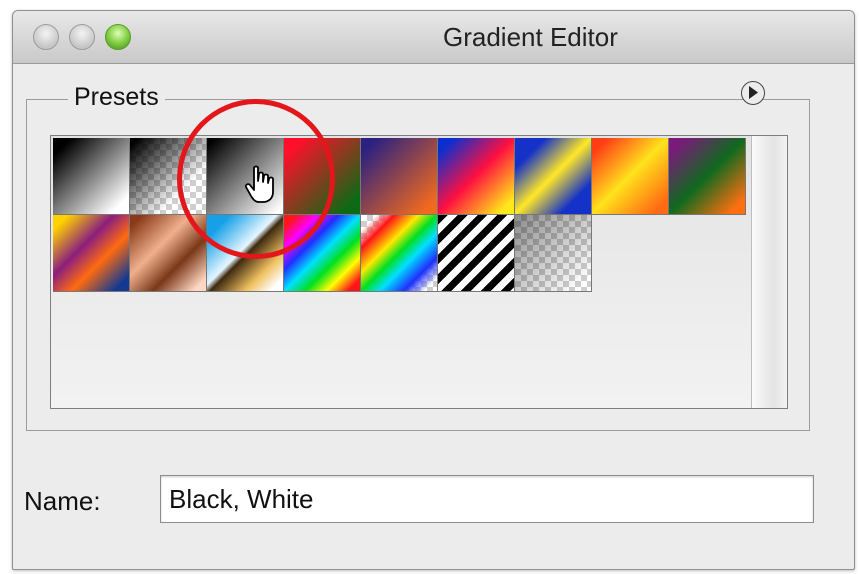 This screenshot has width=859, height=574. I want to click on presets-menu-button, so click(753, 93).